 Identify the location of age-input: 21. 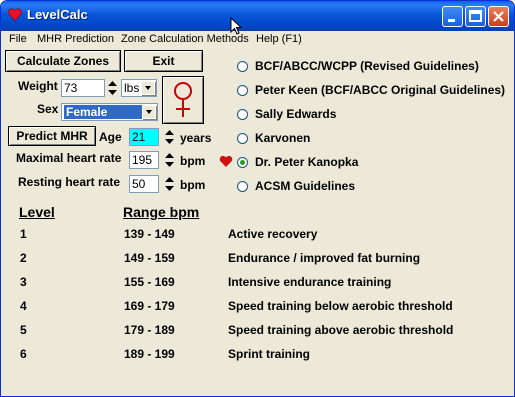
(144, 137).